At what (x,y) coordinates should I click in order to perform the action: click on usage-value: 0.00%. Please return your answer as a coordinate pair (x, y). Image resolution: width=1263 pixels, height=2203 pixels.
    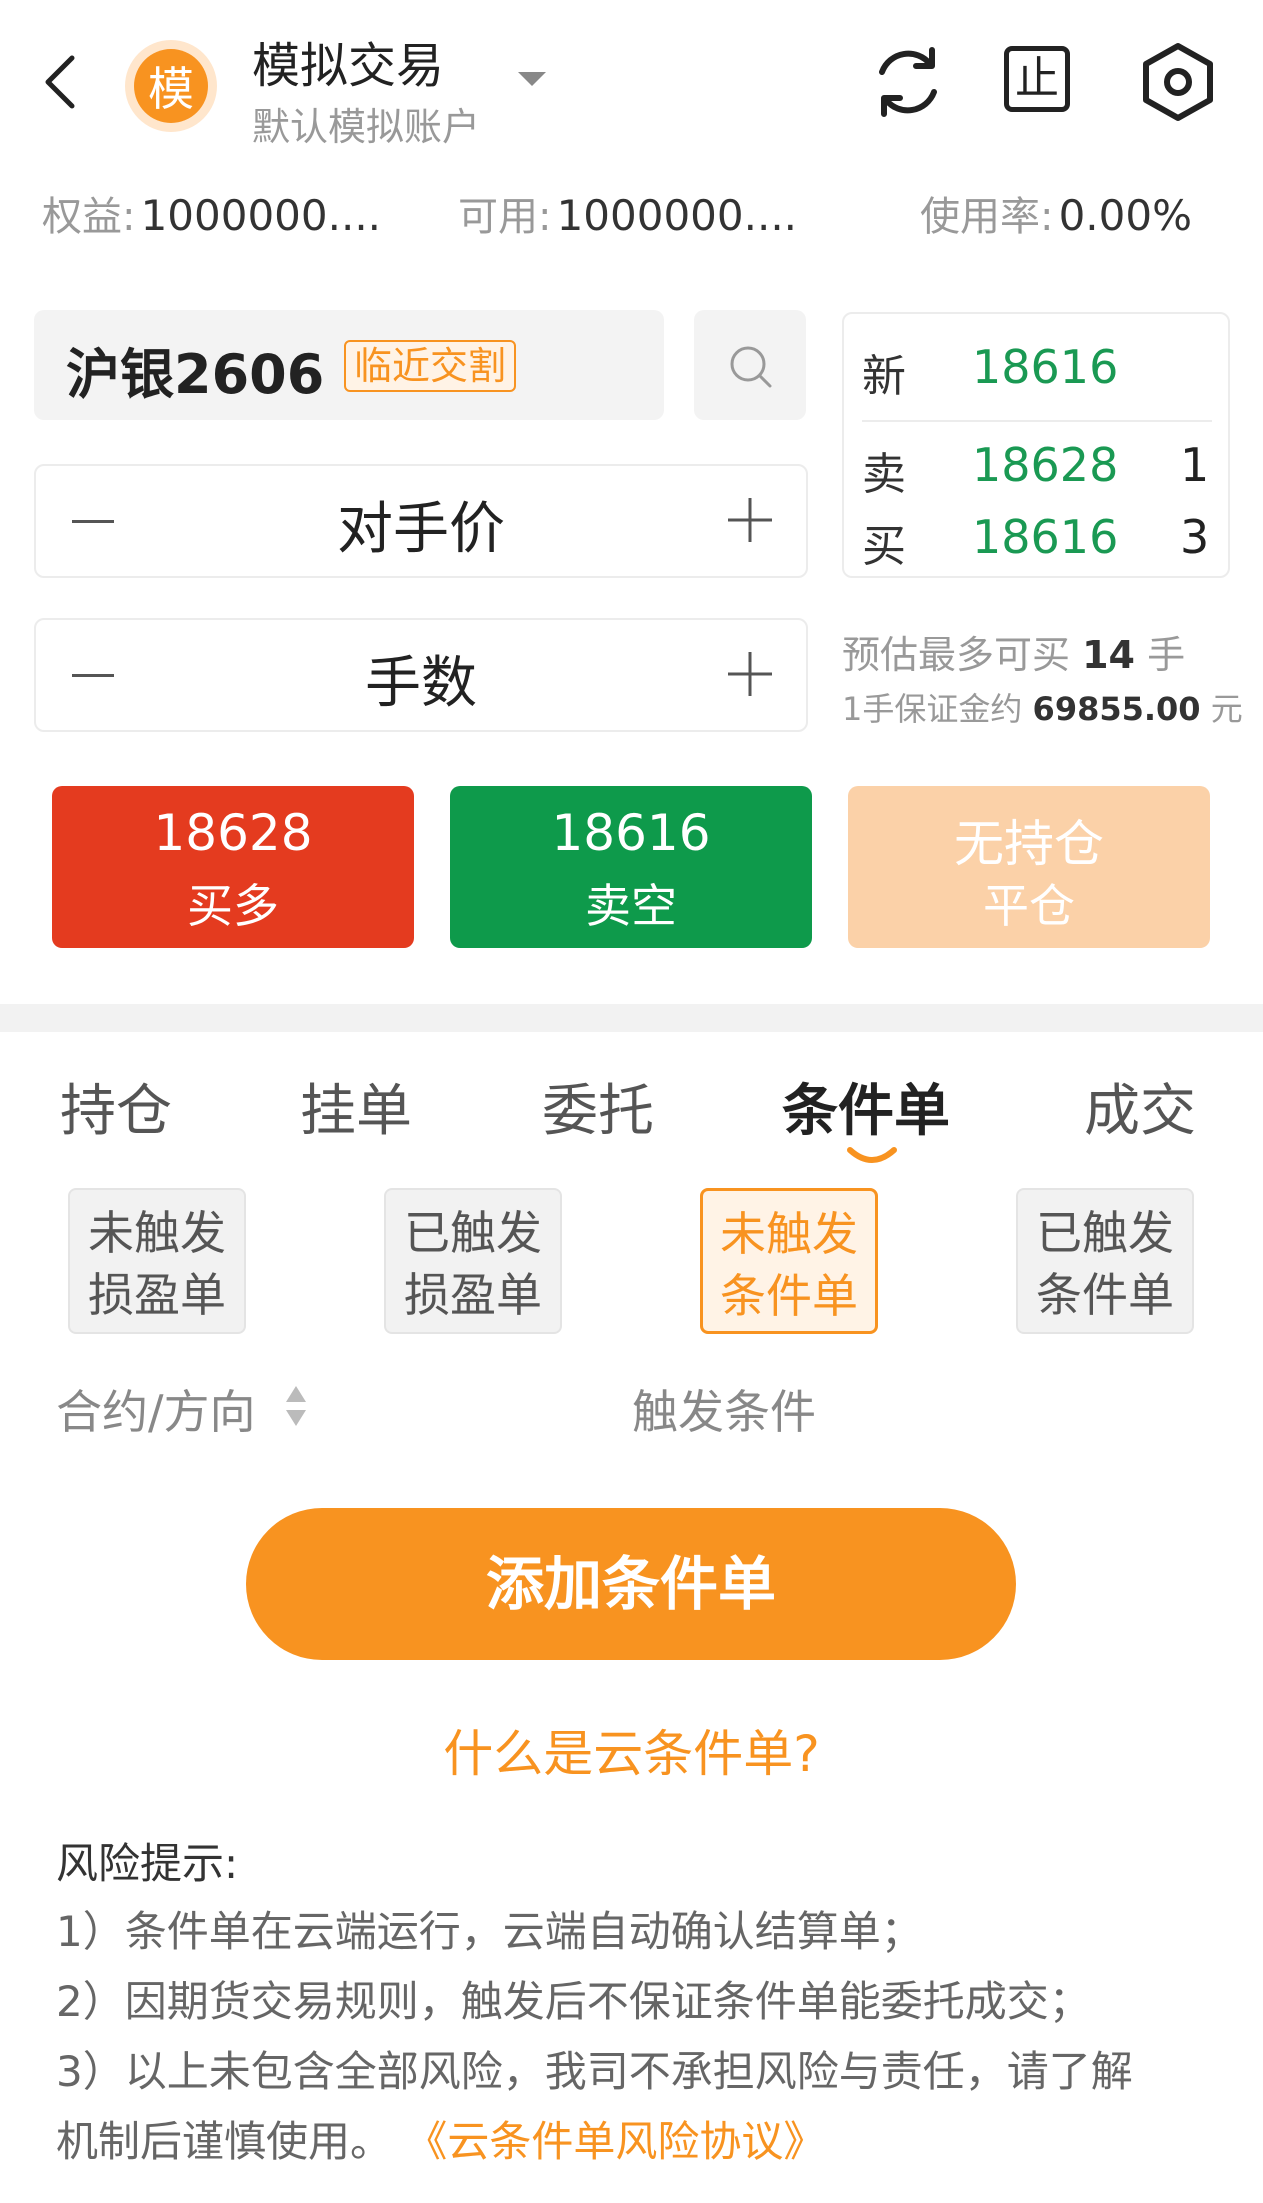
    Looking at the image, I should click on (1125, 215).